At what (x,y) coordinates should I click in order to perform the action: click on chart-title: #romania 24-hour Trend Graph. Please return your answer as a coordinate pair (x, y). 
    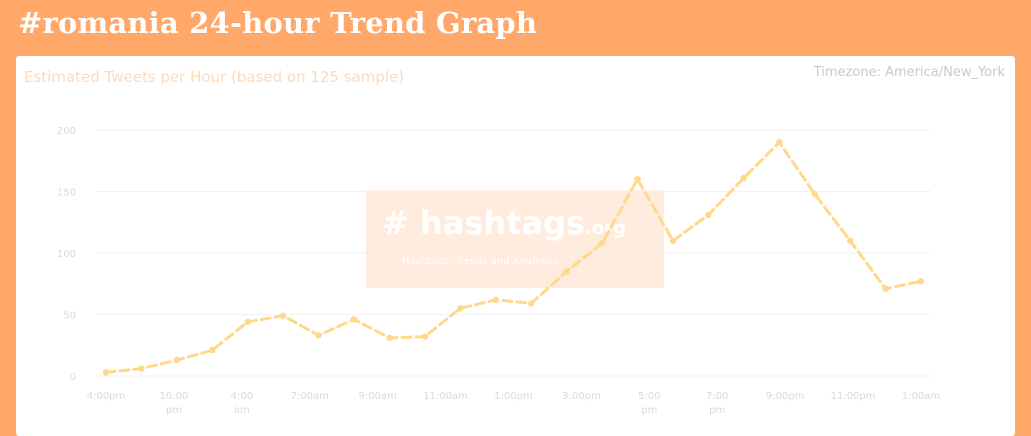
    Looking at the image, I should click on (278, 23).